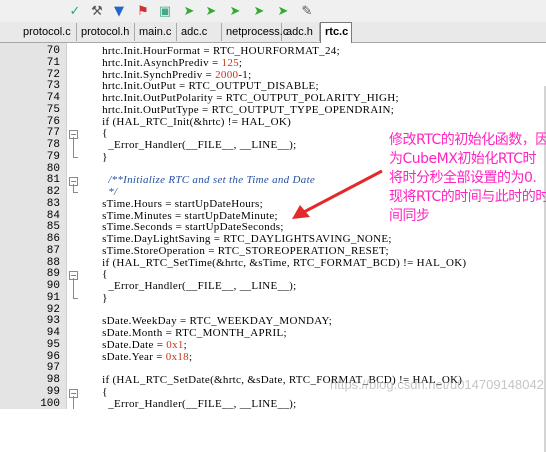 The width and height of the screenshot is (546, 452). I want to click on code-line: sDate.Date = 0x1;, so click(141, 345).